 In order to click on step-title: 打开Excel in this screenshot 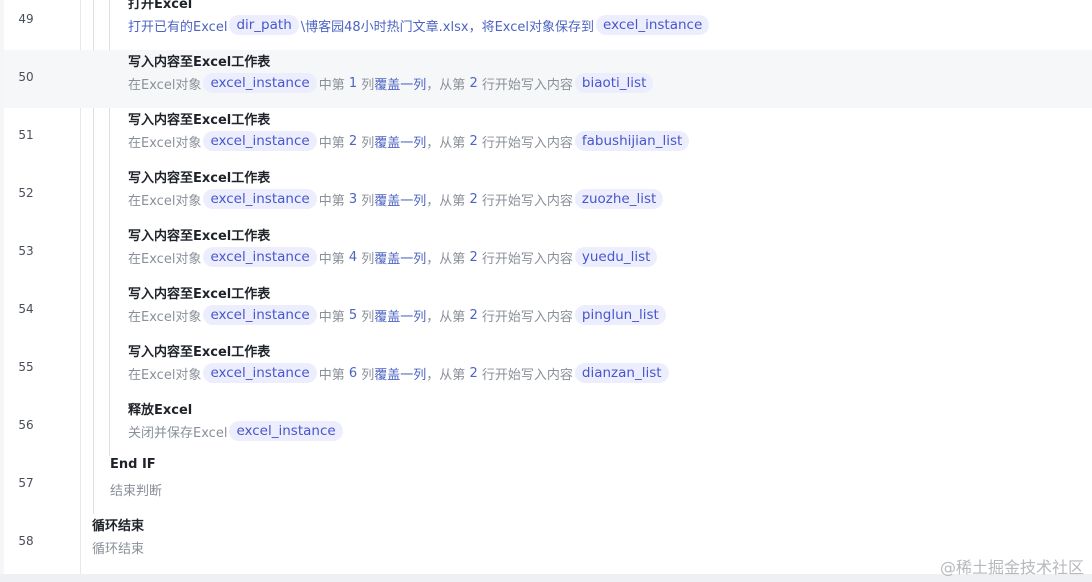, I will do `click(160, 6)`.